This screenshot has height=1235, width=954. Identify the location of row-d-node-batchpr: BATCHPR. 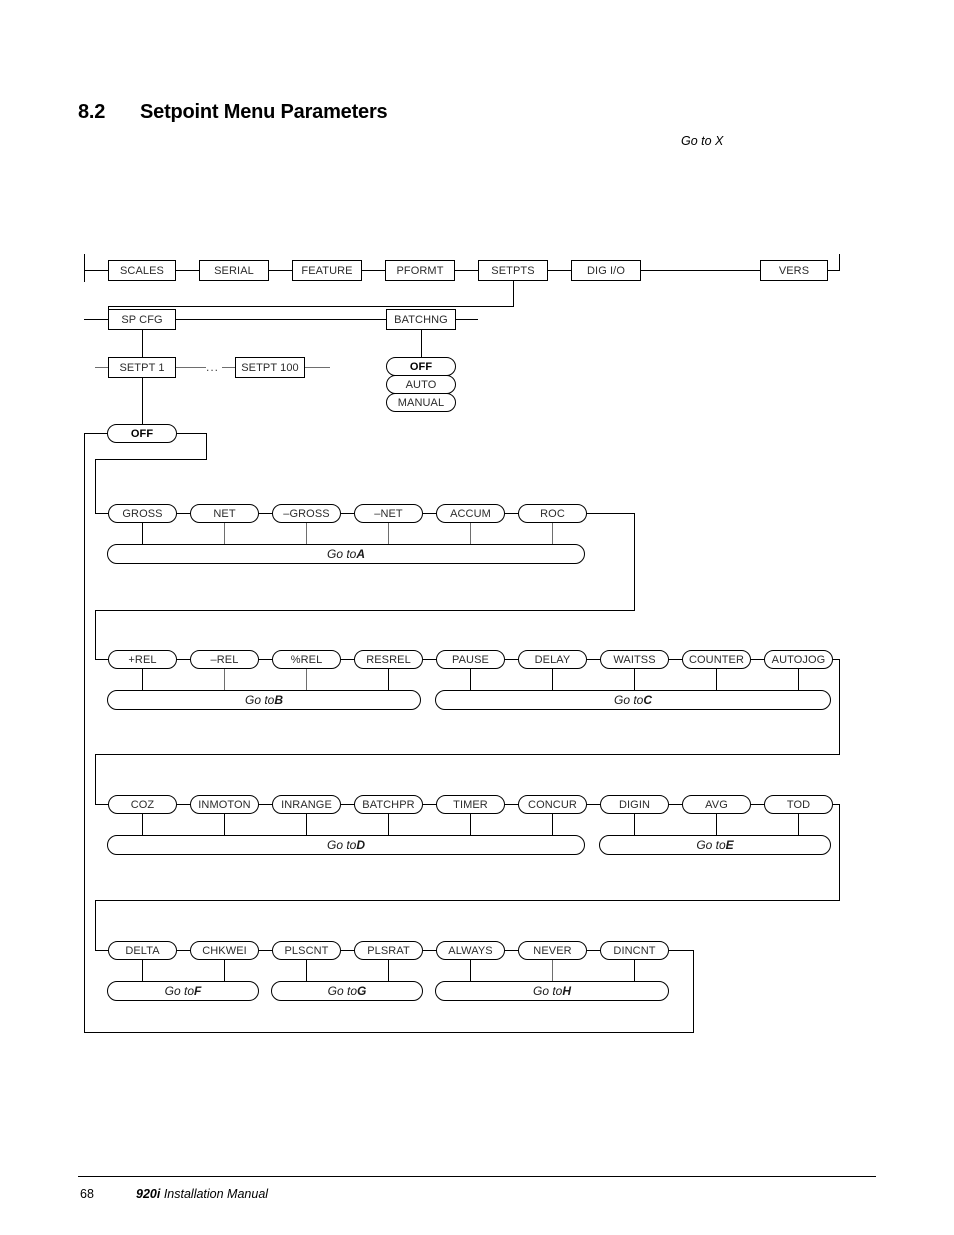
(388, 804).